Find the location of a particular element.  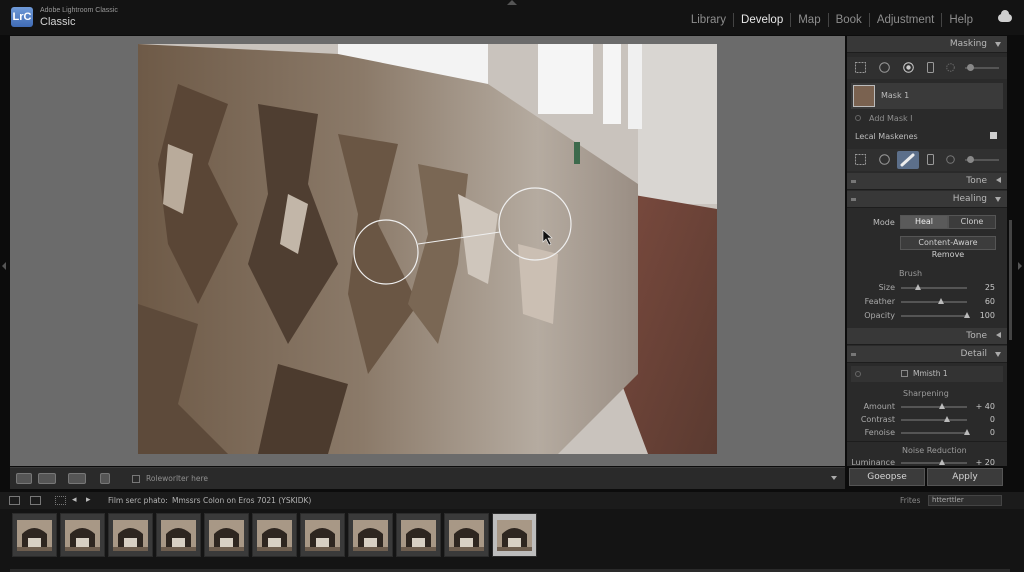

panel-scrollbar is located at coordinates (1010, 280).